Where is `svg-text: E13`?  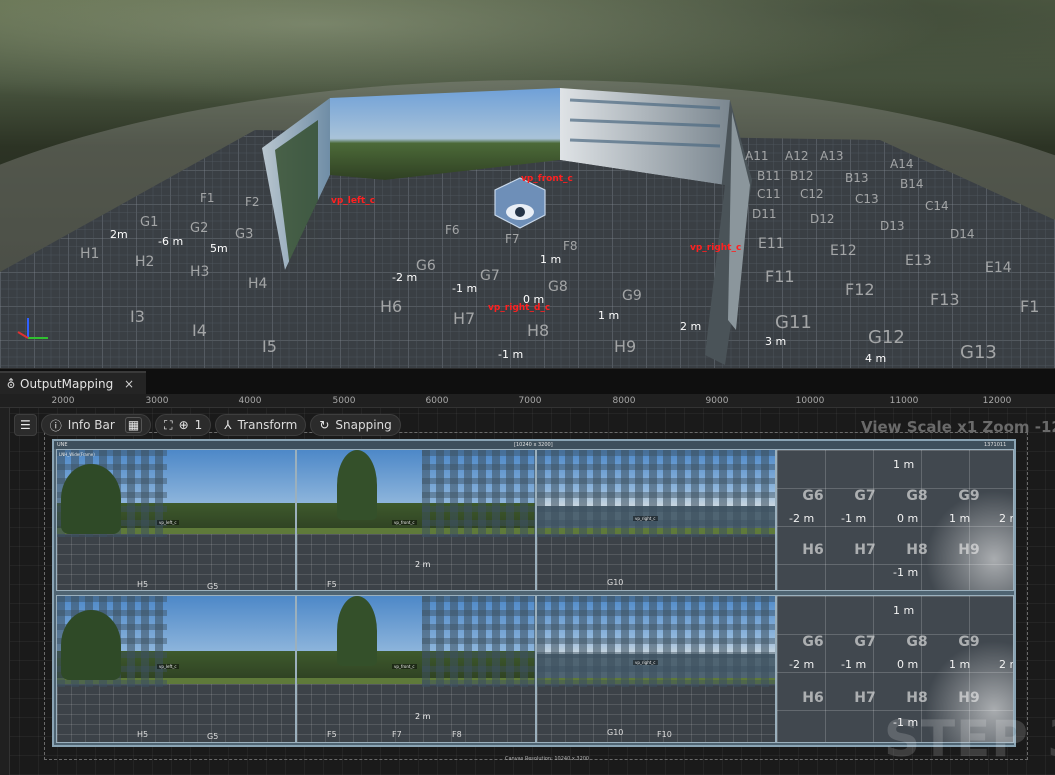
svg-text: E13 is located at coordinates (918, 261).